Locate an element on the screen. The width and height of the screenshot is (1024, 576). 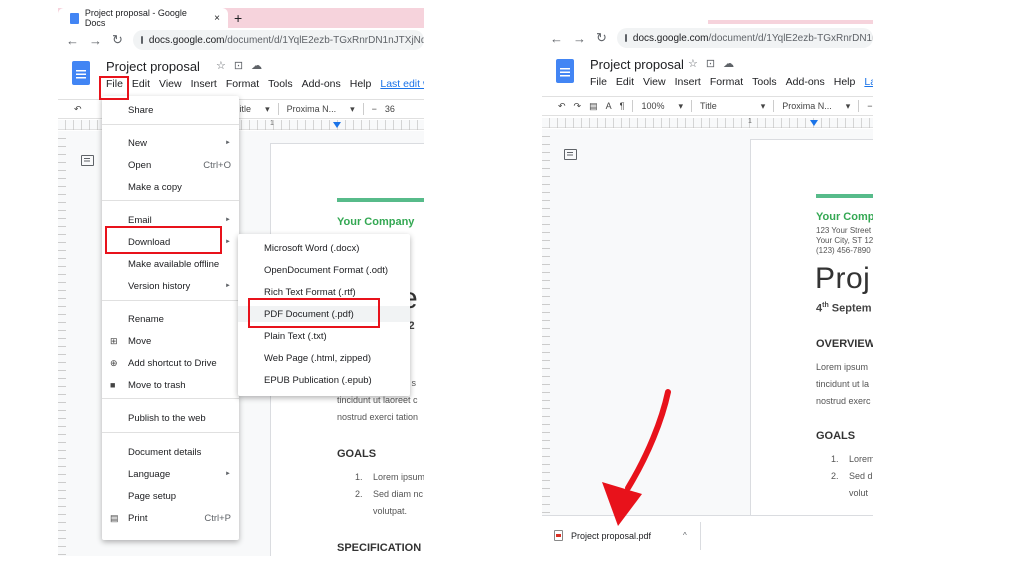
zoom-dropdown: 100% ▾ is located at coordinates (662, 106).